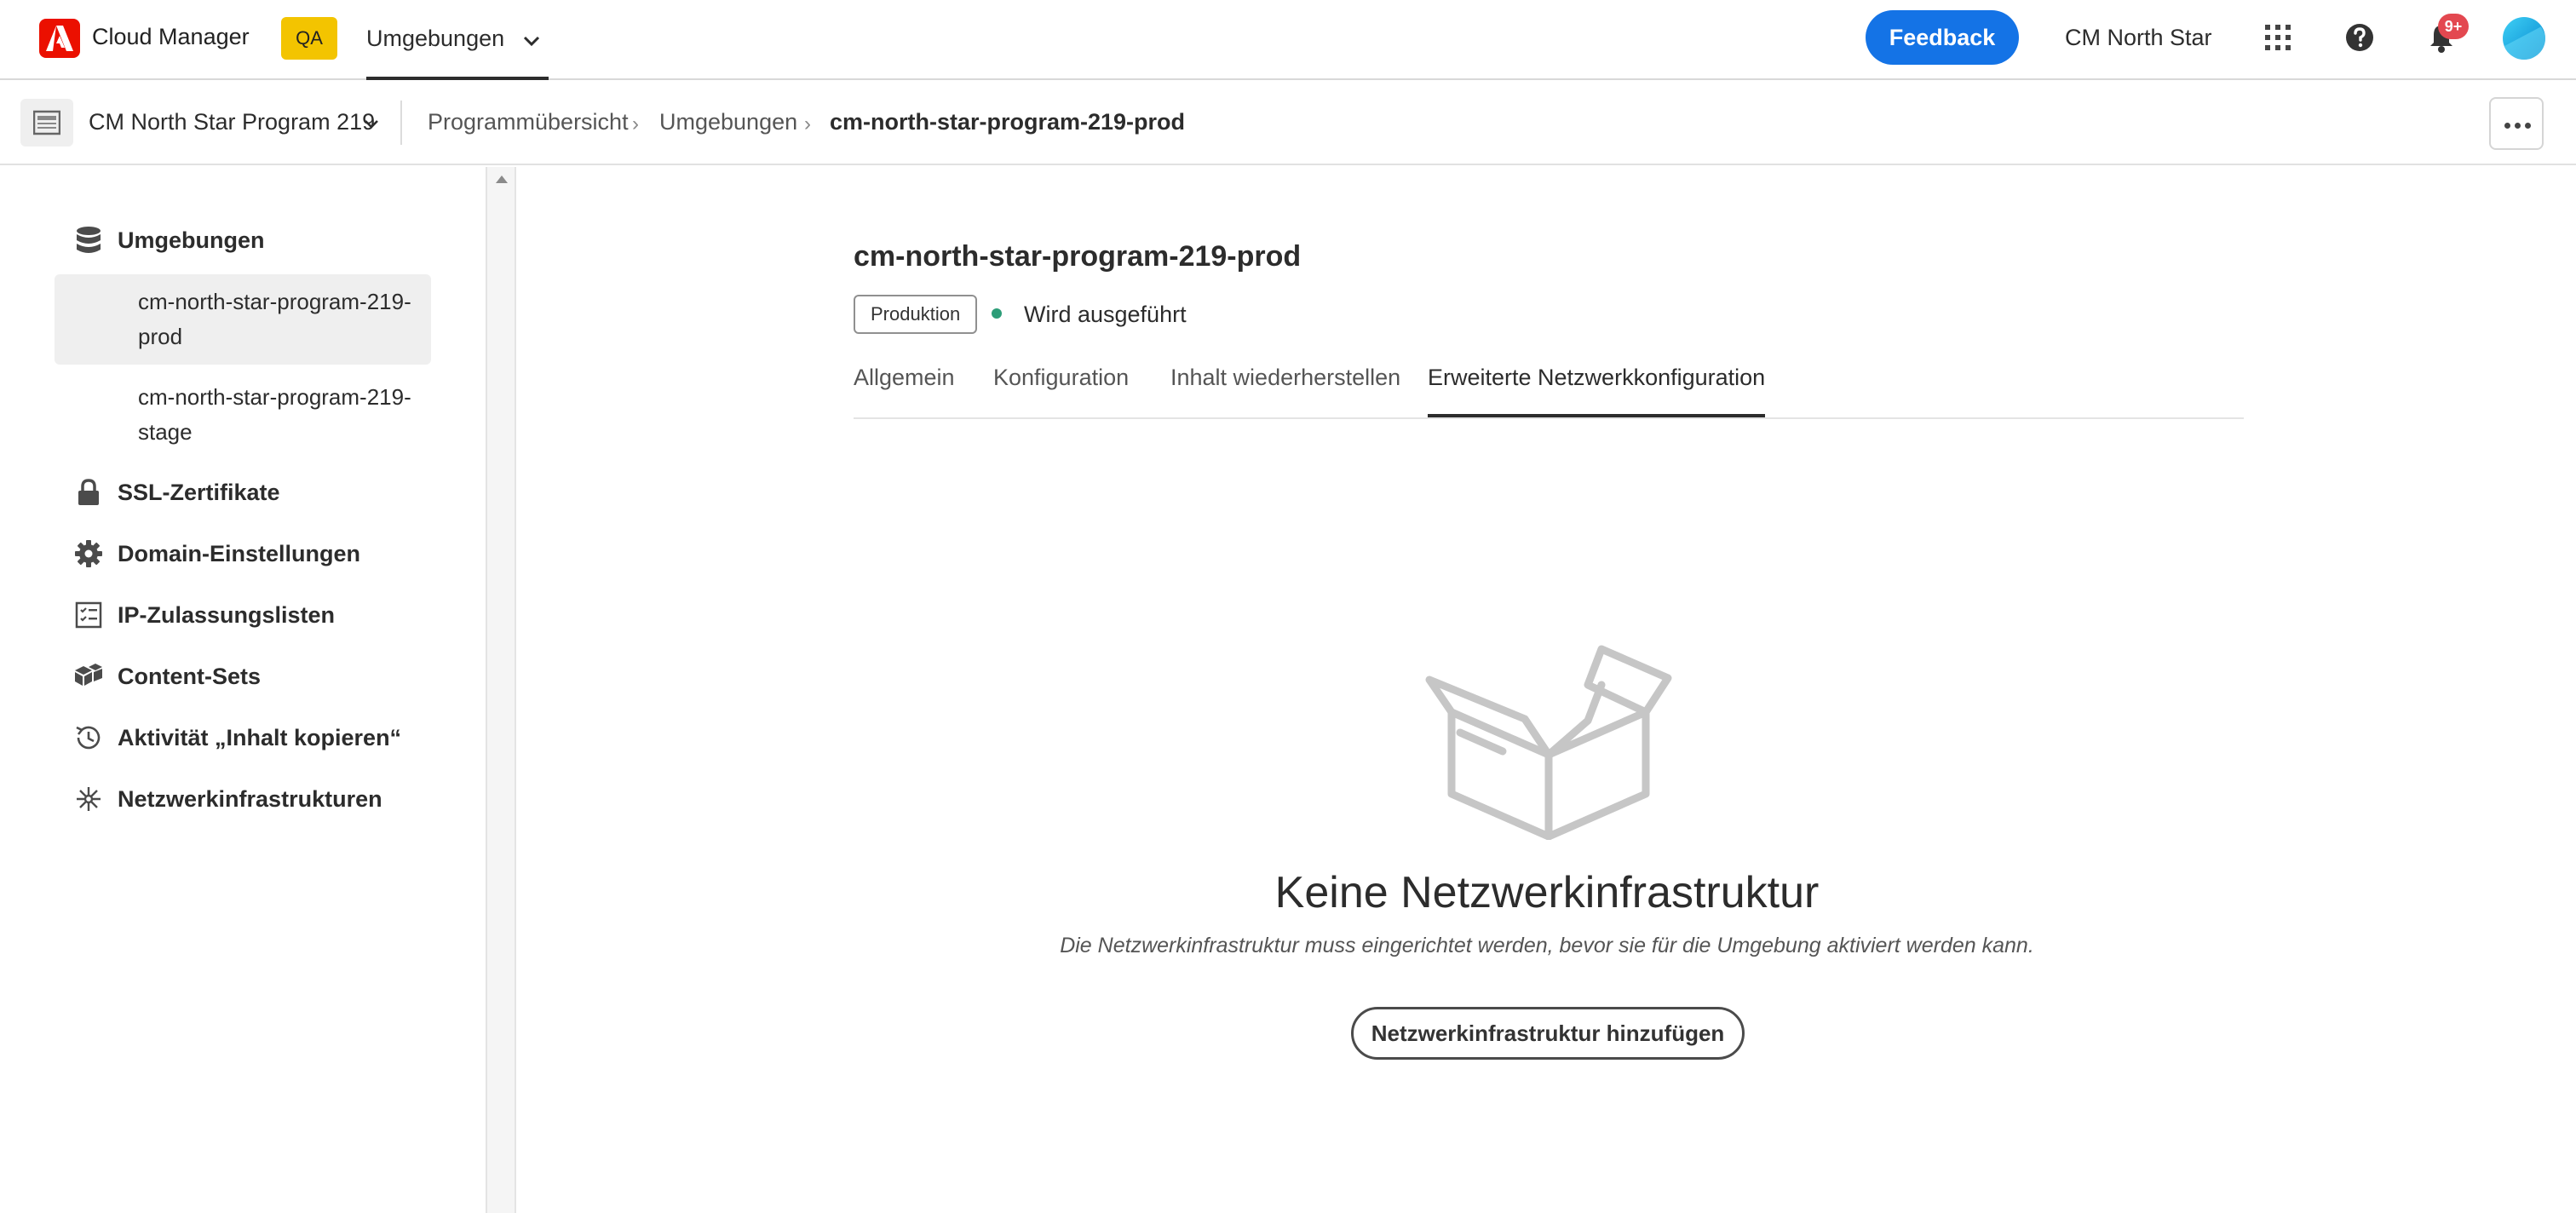 Image resolution: width=2576 pixels, height=1213 pixels. What do you see at coordinates (309, 38) in the screenshot?
I see `environment-badge: QA` at bounding box center [309, 38].